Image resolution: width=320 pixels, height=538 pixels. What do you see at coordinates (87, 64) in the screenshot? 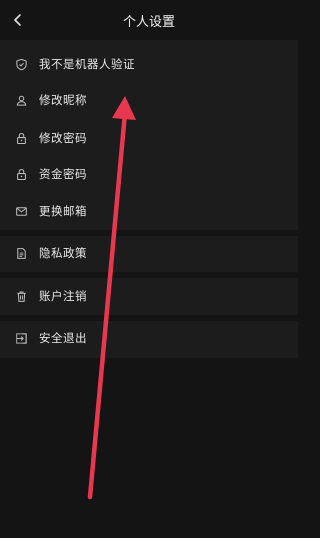
I see `menu-label: 我不是机器人验证` at bounding box center [87, 64].